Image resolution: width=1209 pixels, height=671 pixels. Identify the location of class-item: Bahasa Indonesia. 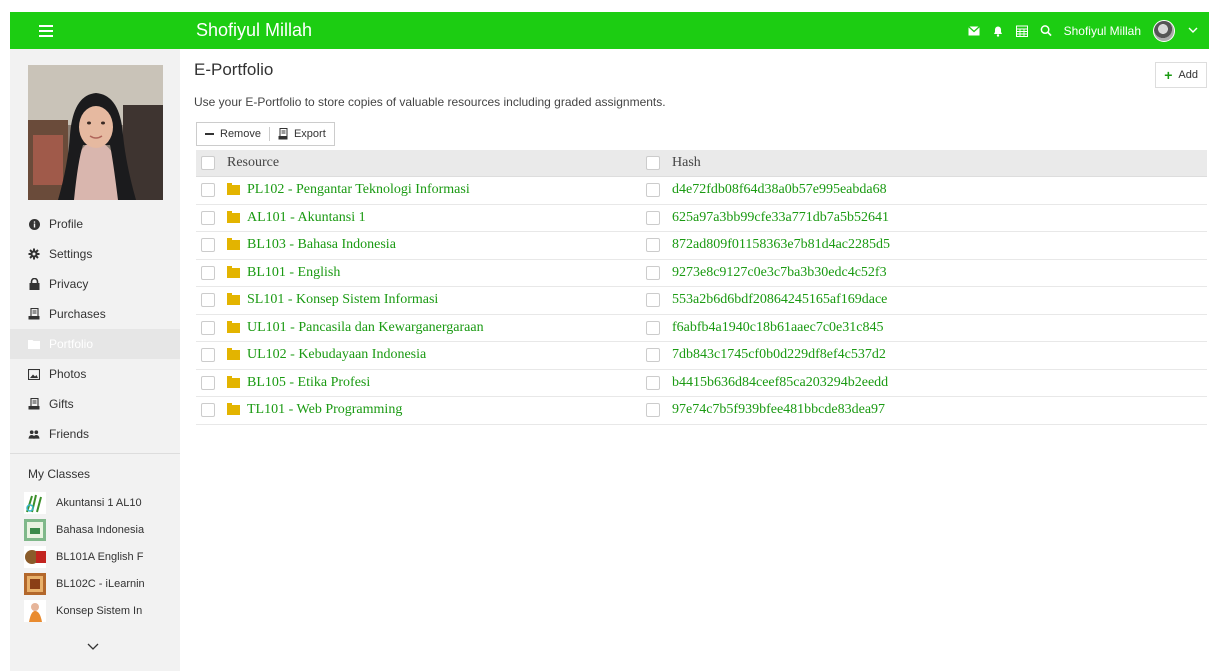
(102, 529).